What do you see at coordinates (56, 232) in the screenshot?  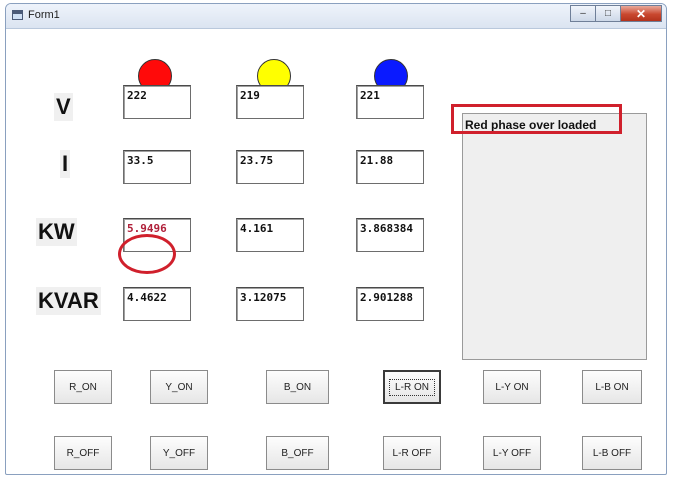 I see `label-kw: KW` at bounding box center [56, 232].